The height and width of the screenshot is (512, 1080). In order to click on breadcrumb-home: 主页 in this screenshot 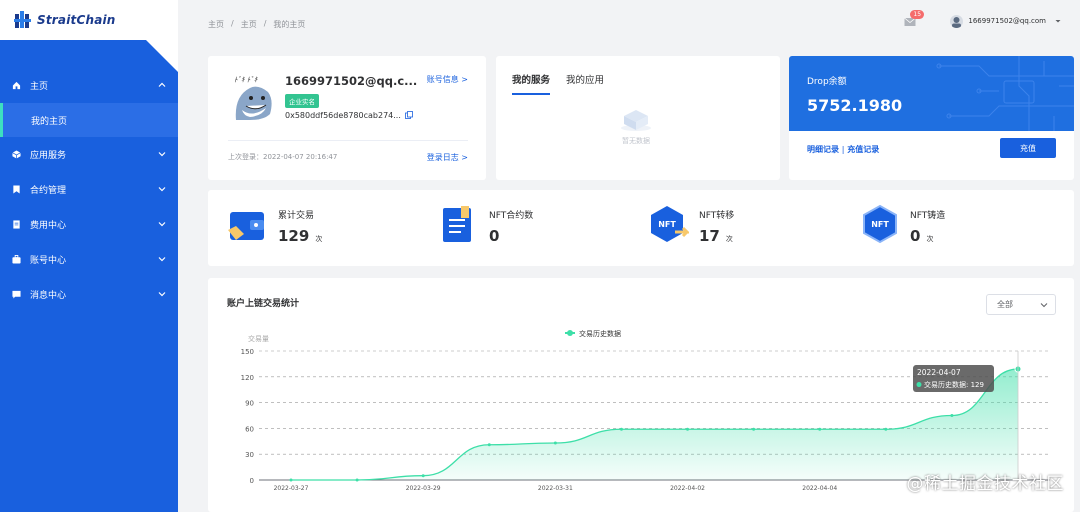, I will do `click(216, 24)`.